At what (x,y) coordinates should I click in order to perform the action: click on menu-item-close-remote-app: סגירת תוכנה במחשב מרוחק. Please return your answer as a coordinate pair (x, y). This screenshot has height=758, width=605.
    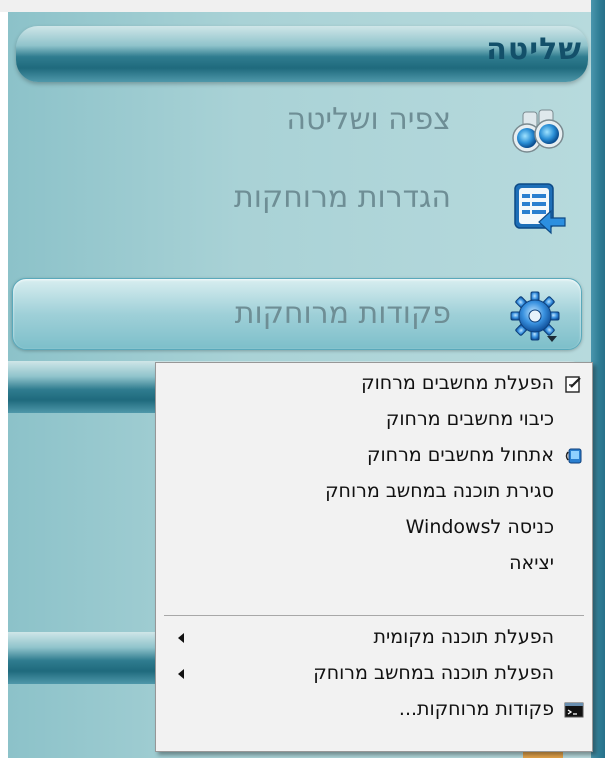
    Looking at the image, I should click on (374, 492).